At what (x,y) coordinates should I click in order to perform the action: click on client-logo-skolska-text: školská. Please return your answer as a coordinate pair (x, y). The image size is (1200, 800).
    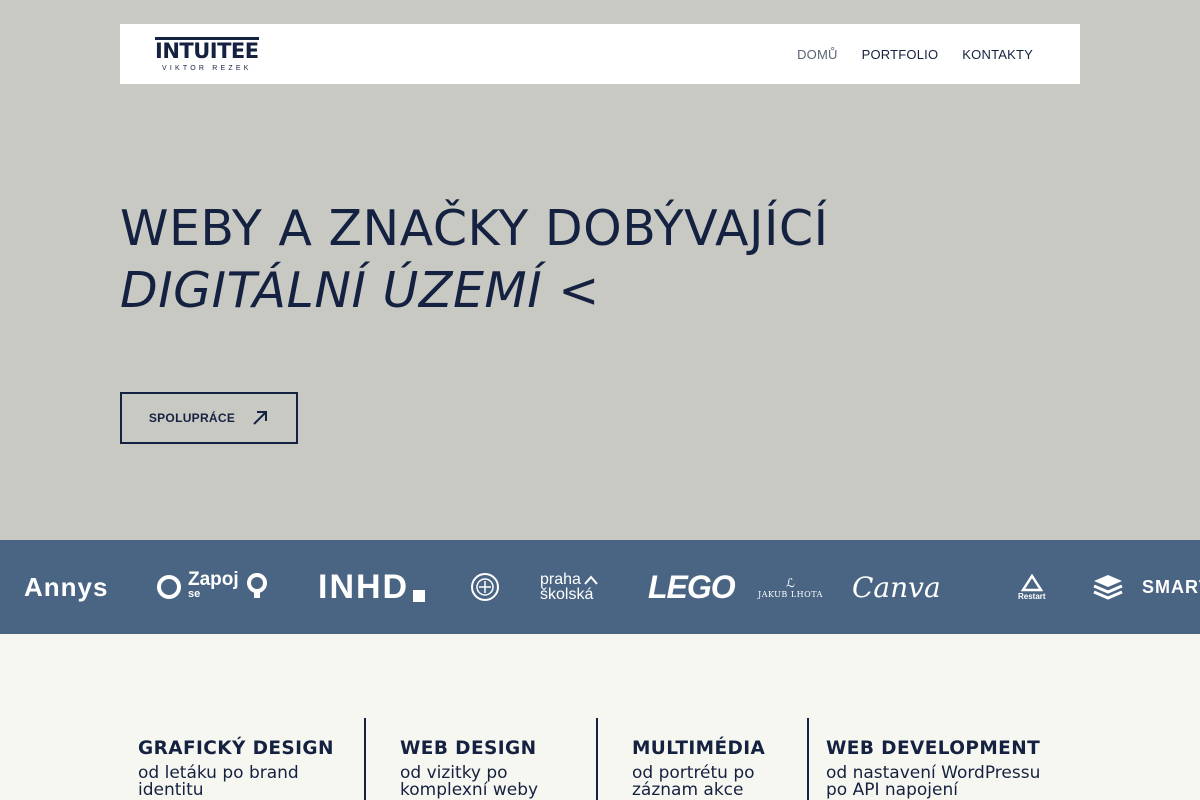
    Looking at the image, I should click on (567, 594).